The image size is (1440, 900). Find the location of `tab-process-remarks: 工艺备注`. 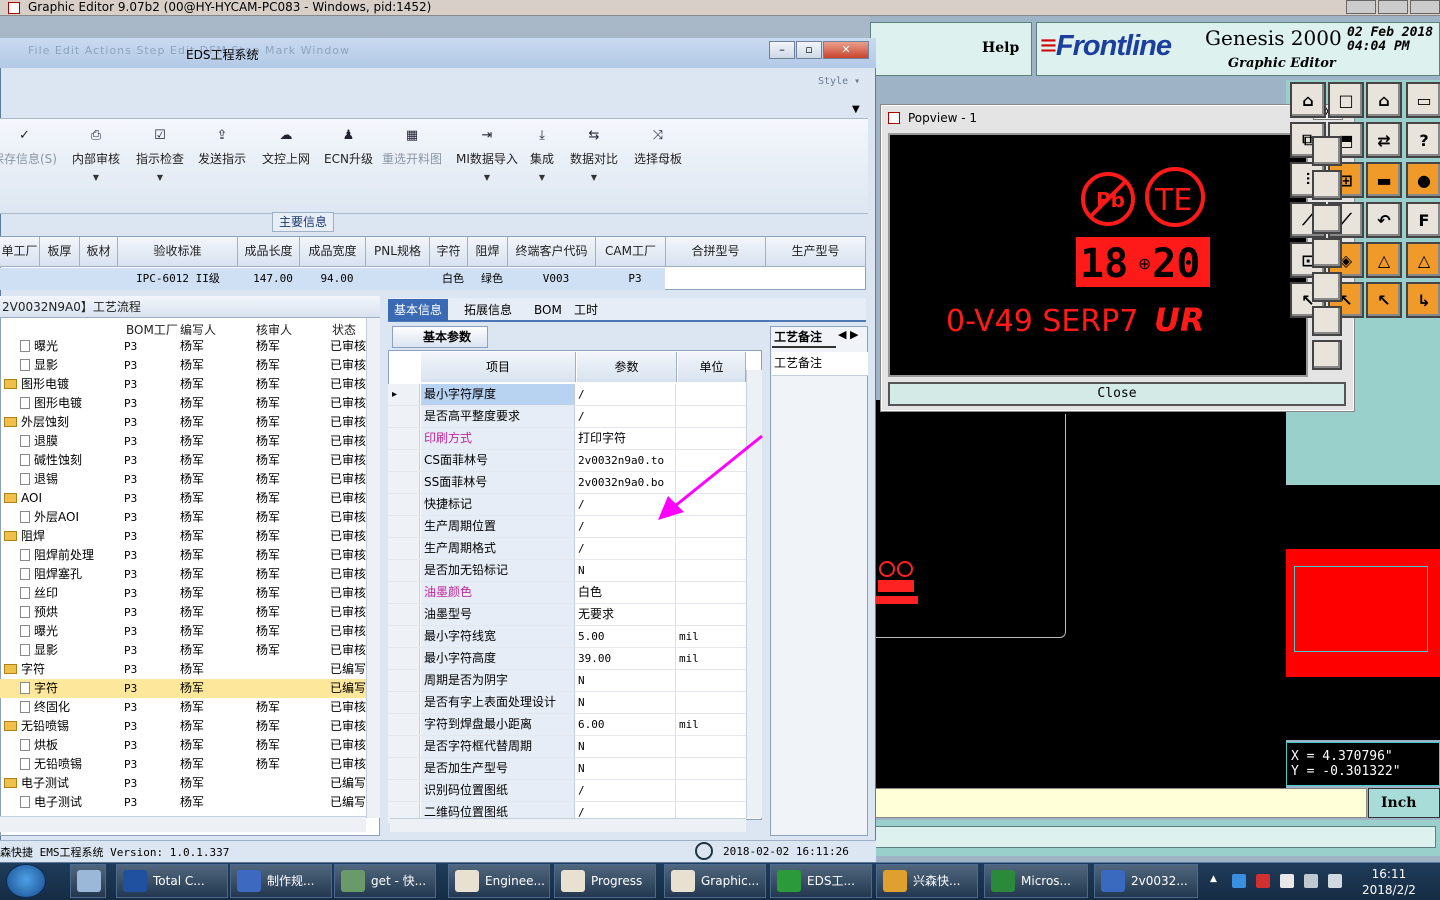

tab-process-remarks: 工艺备注 is located at coordinates (804, 337).